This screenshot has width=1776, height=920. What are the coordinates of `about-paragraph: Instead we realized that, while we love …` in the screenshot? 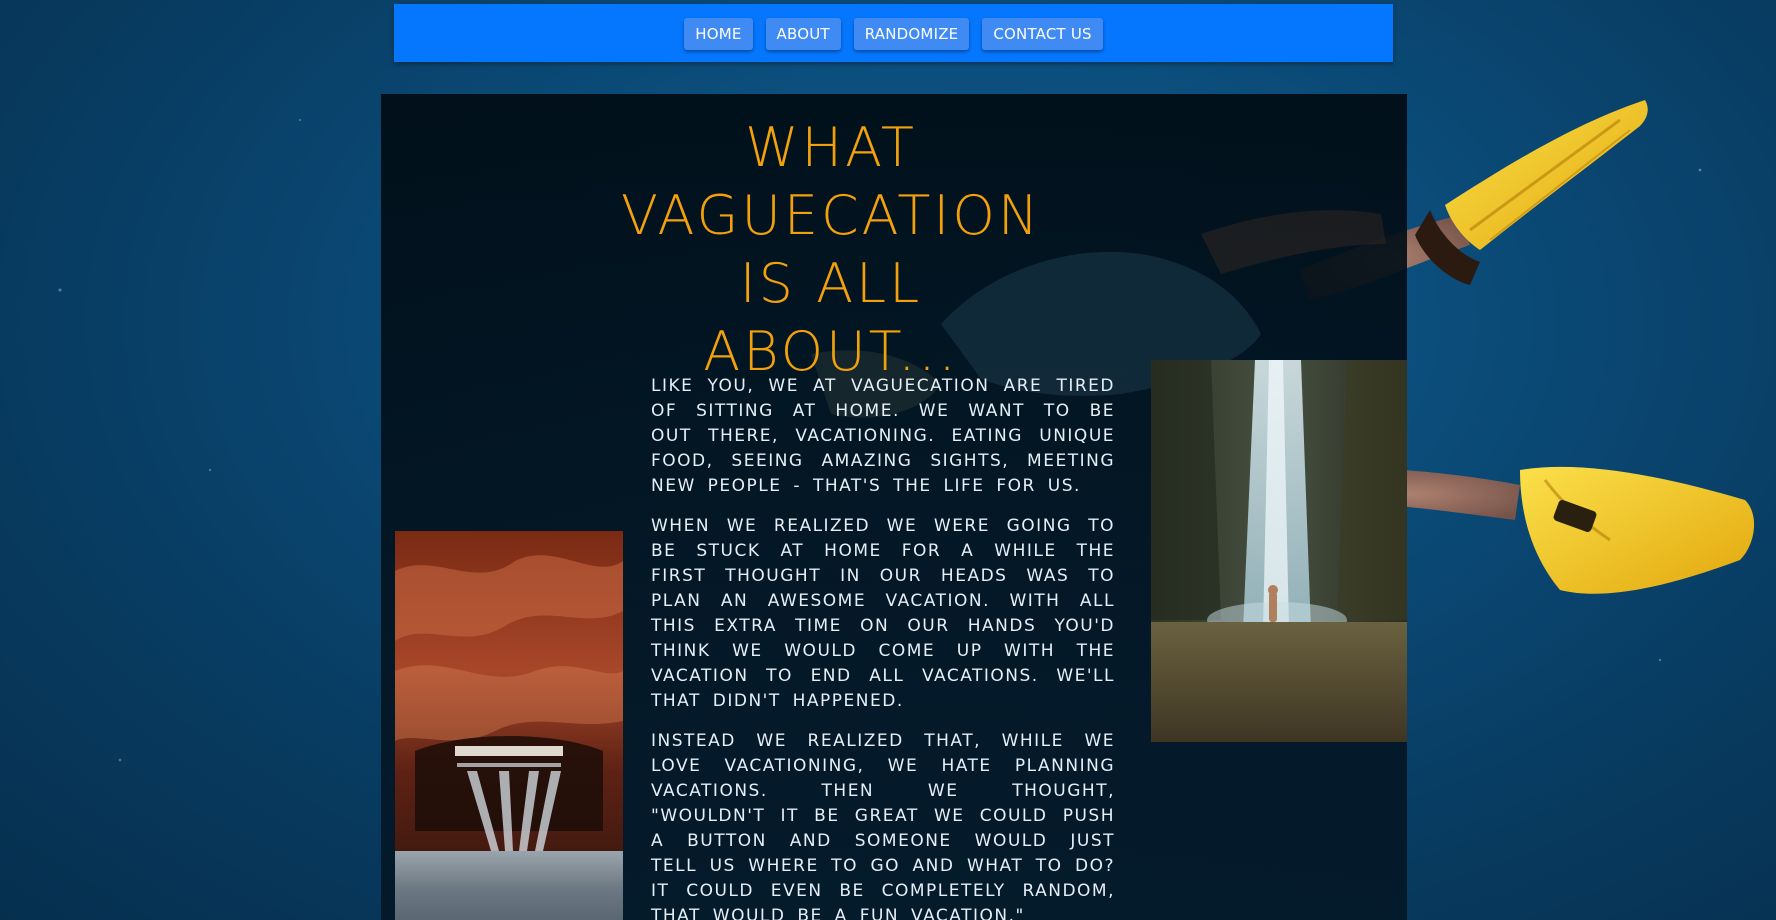 It's located at (883, 825).